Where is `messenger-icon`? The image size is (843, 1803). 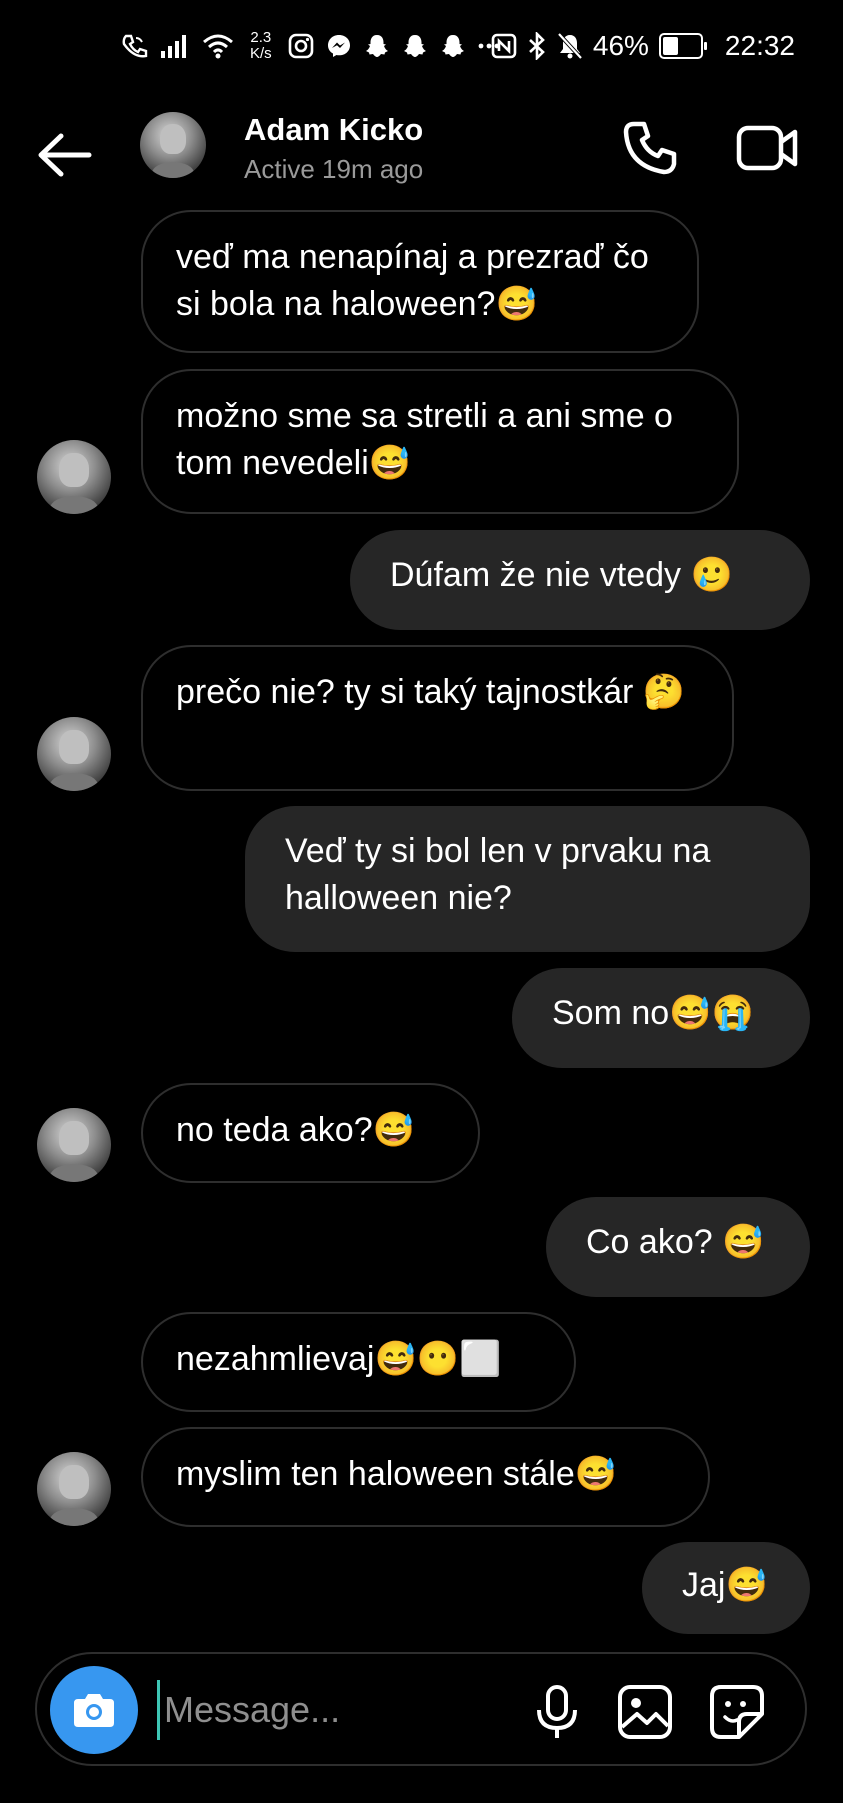 messenger-icon is located at coordinates (338, 46).